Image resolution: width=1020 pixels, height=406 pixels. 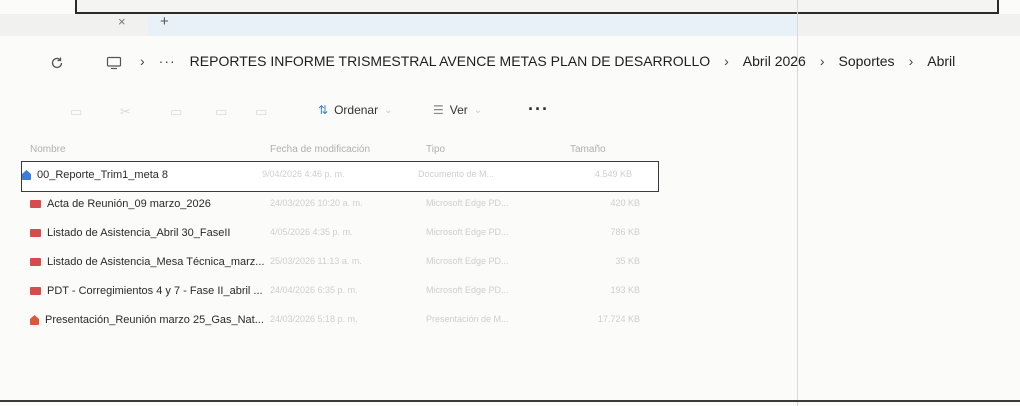 I want to click on file-size: 193 KB, so click(x=625, y=290).